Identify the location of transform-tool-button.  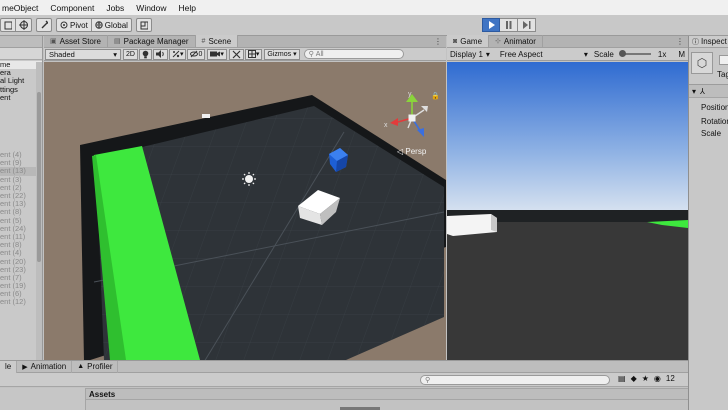
(24, 25).